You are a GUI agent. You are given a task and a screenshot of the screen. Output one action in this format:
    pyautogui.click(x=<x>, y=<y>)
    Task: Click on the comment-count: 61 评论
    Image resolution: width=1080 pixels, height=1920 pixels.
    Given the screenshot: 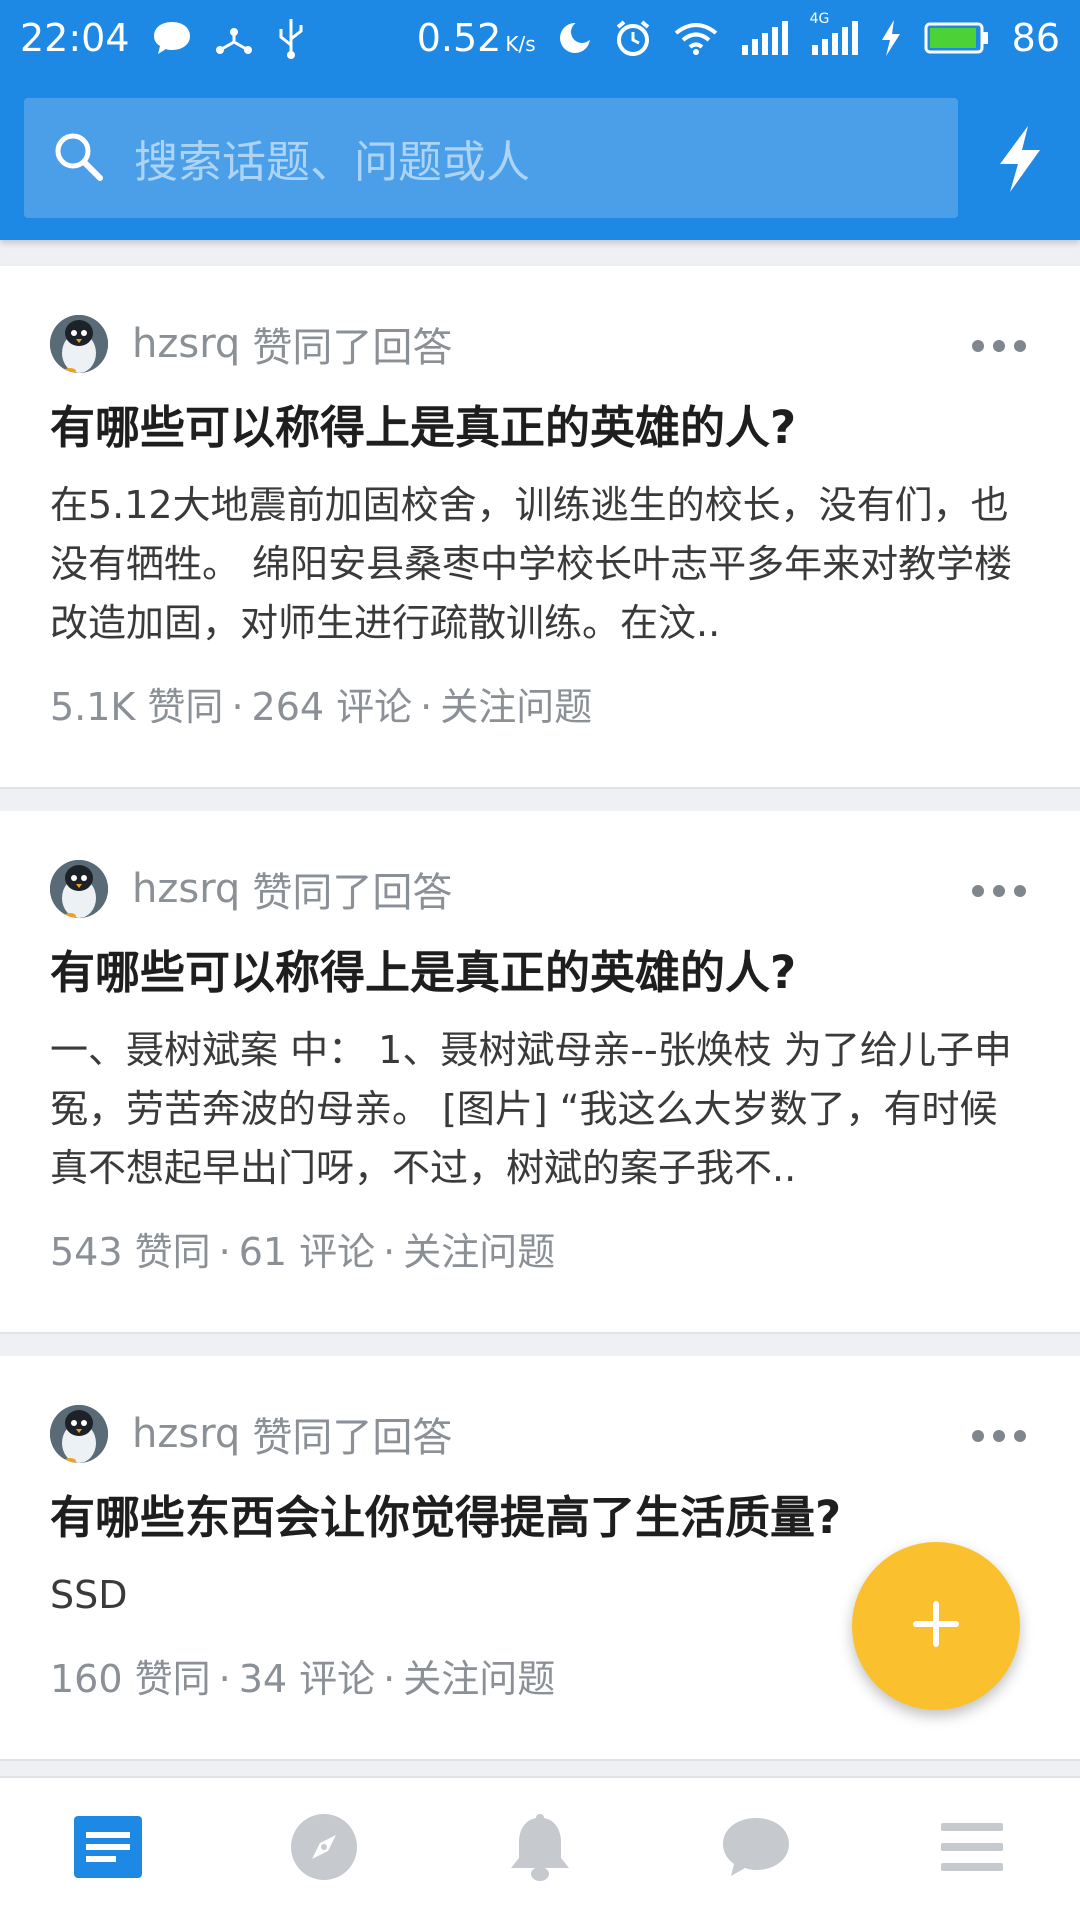 What is the action you would take?
    pyautogui.click(x=307, y=1252)
    